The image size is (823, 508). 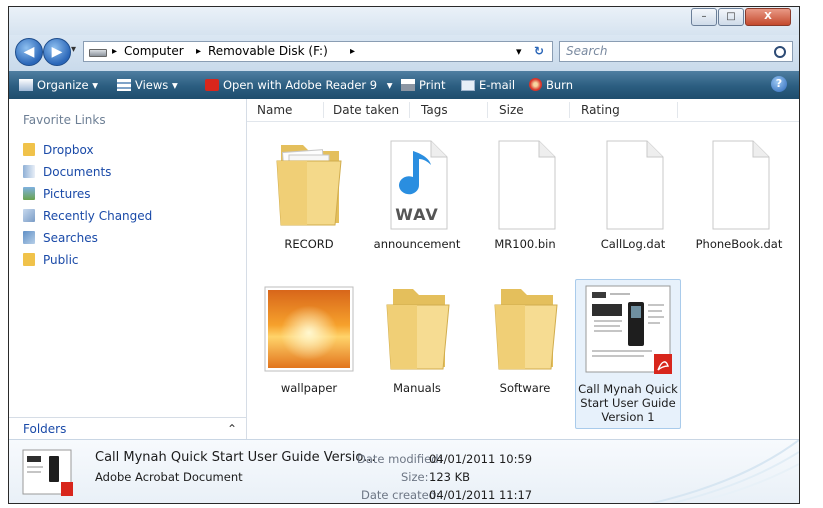 I want to click on sidebar-item-pictures: Pictures, so click(x=57, y=194).